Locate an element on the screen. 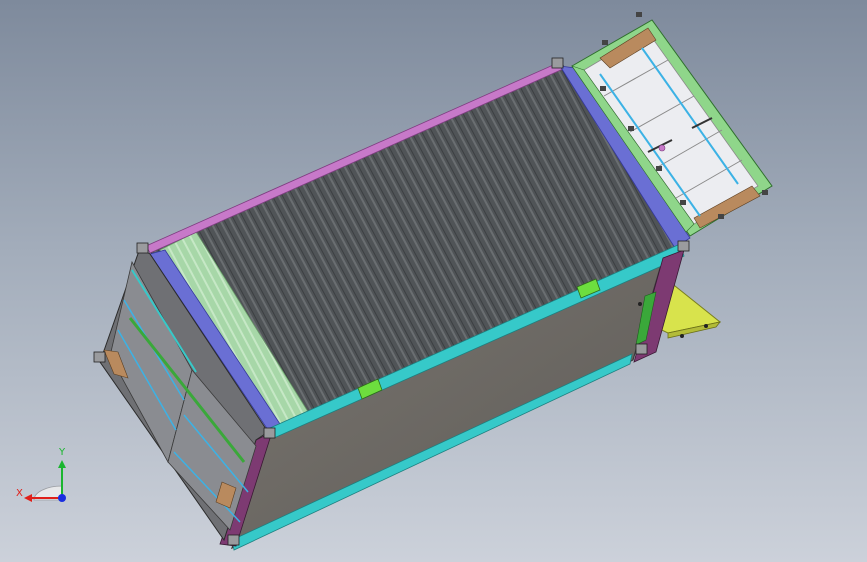  y-axis-label: Y is located at coordinates (62, 452).